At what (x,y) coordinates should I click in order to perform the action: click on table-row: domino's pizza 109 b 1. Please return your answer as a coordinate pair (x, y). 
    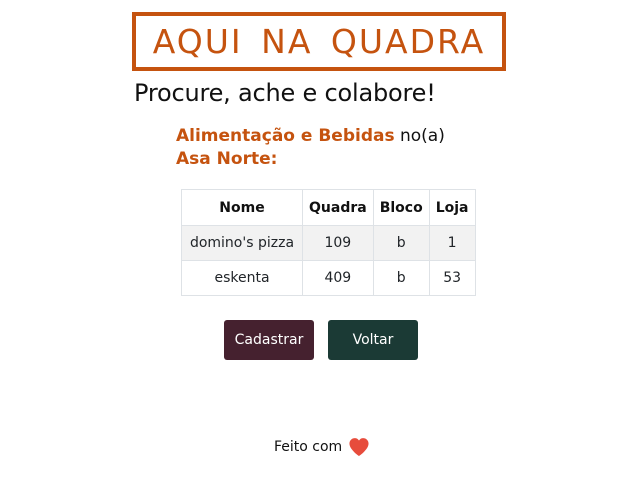
    Looking at the image, I should click on (328, 243).